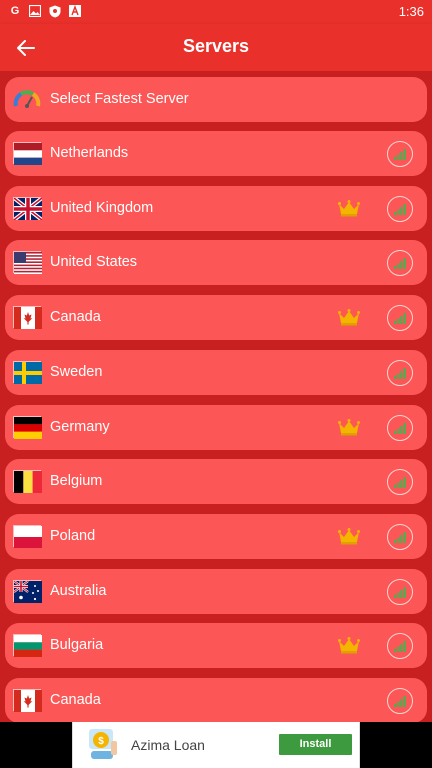  What do you see at coordinates (75, 11) in the screenshot?
I see `a-icon` at bounding box center [75, 11].